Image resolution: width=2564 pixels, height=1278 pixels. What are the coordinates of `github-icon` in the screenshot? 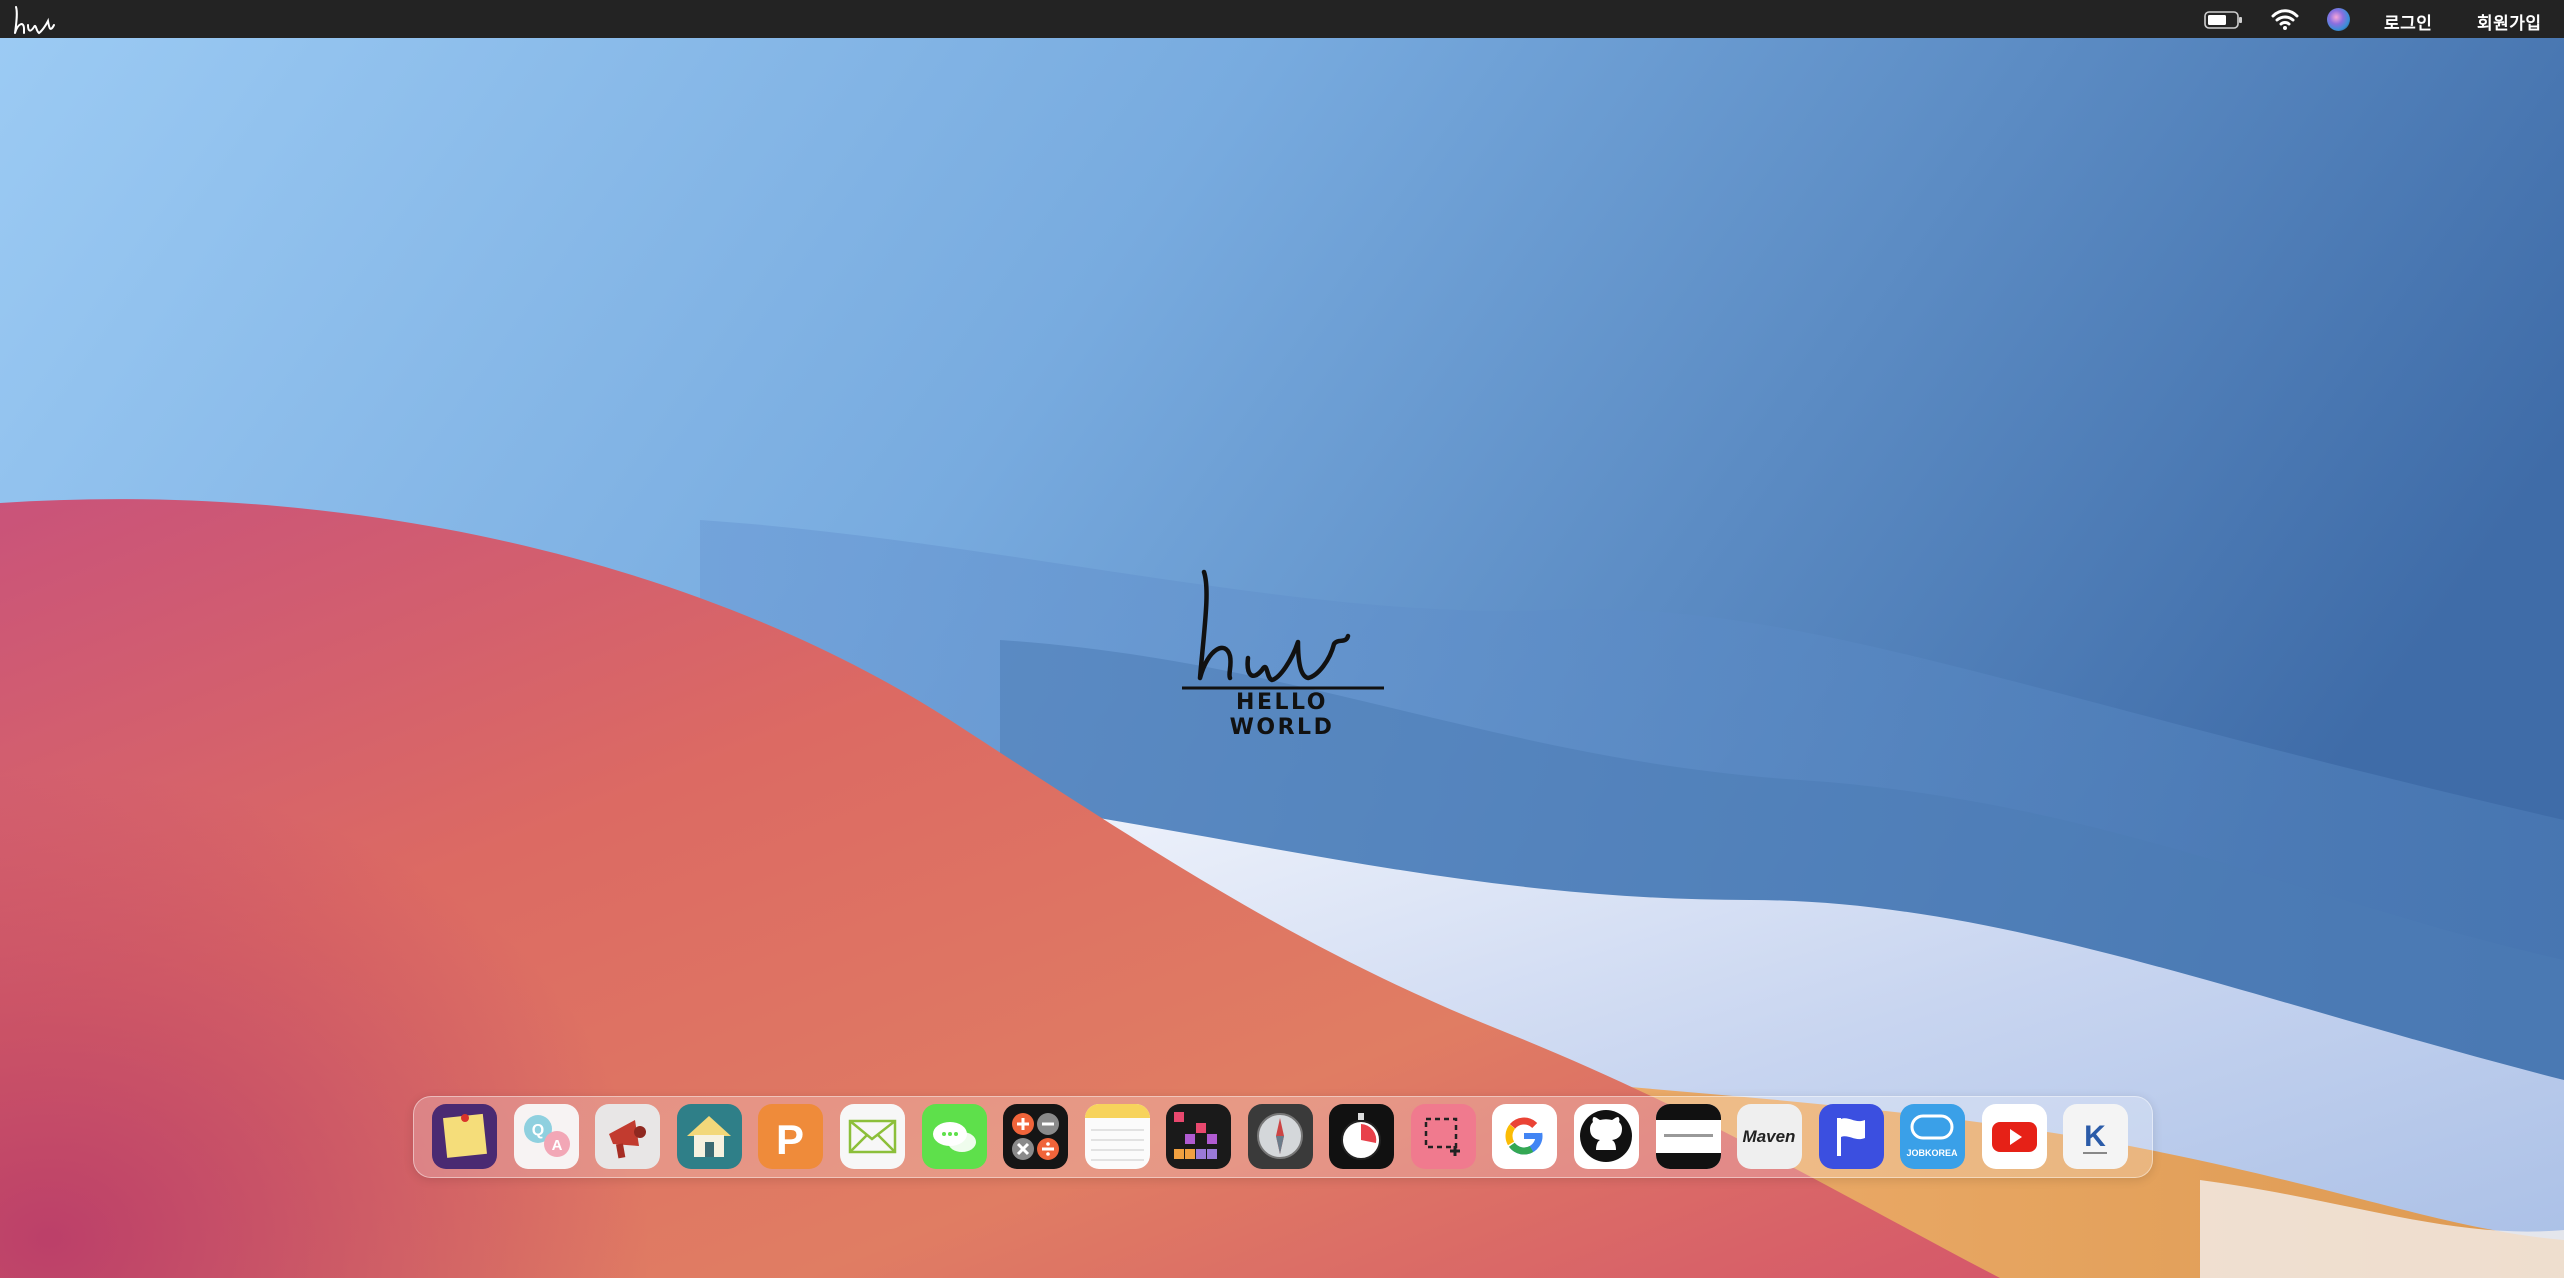 It's located at (1606, 1136).